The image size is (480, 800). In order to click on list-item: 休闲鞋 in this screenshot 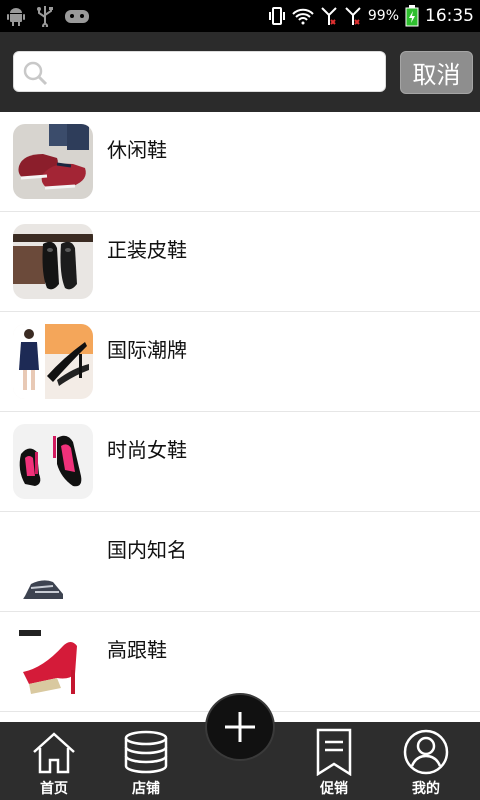, I will do `click(240, 162)`.